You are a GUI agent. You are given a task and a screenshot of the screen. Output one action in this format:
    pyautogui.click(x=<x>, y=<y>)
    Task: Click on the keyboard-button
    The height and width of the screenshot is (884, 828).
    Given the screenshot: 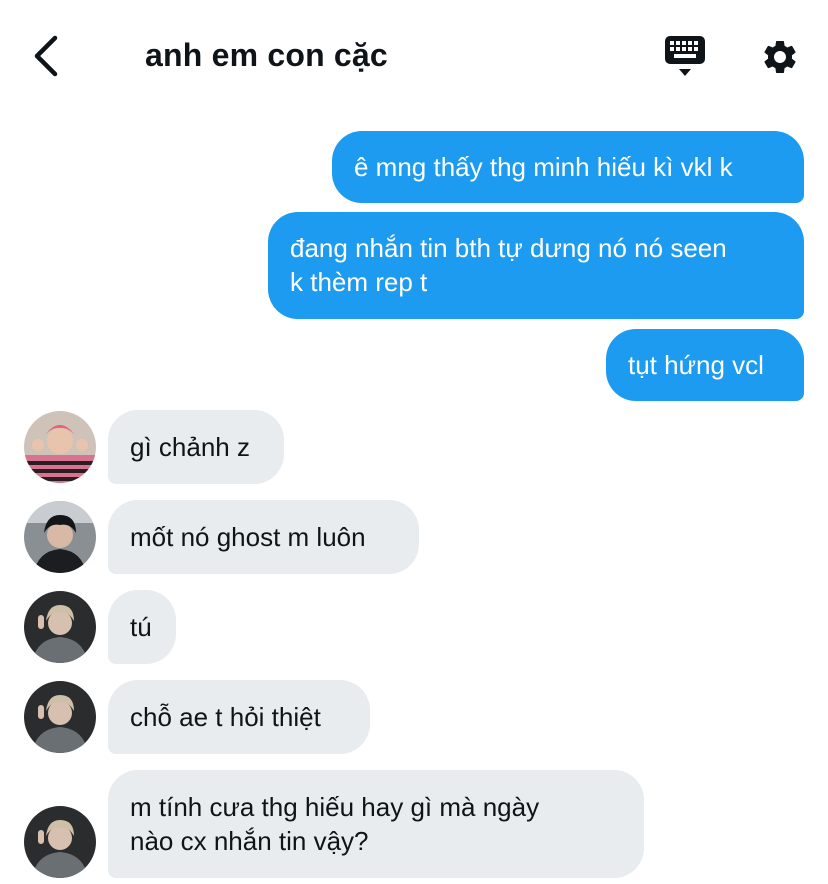 What is the action you would take?
    pyautogui.click(x=685, y=57)
    